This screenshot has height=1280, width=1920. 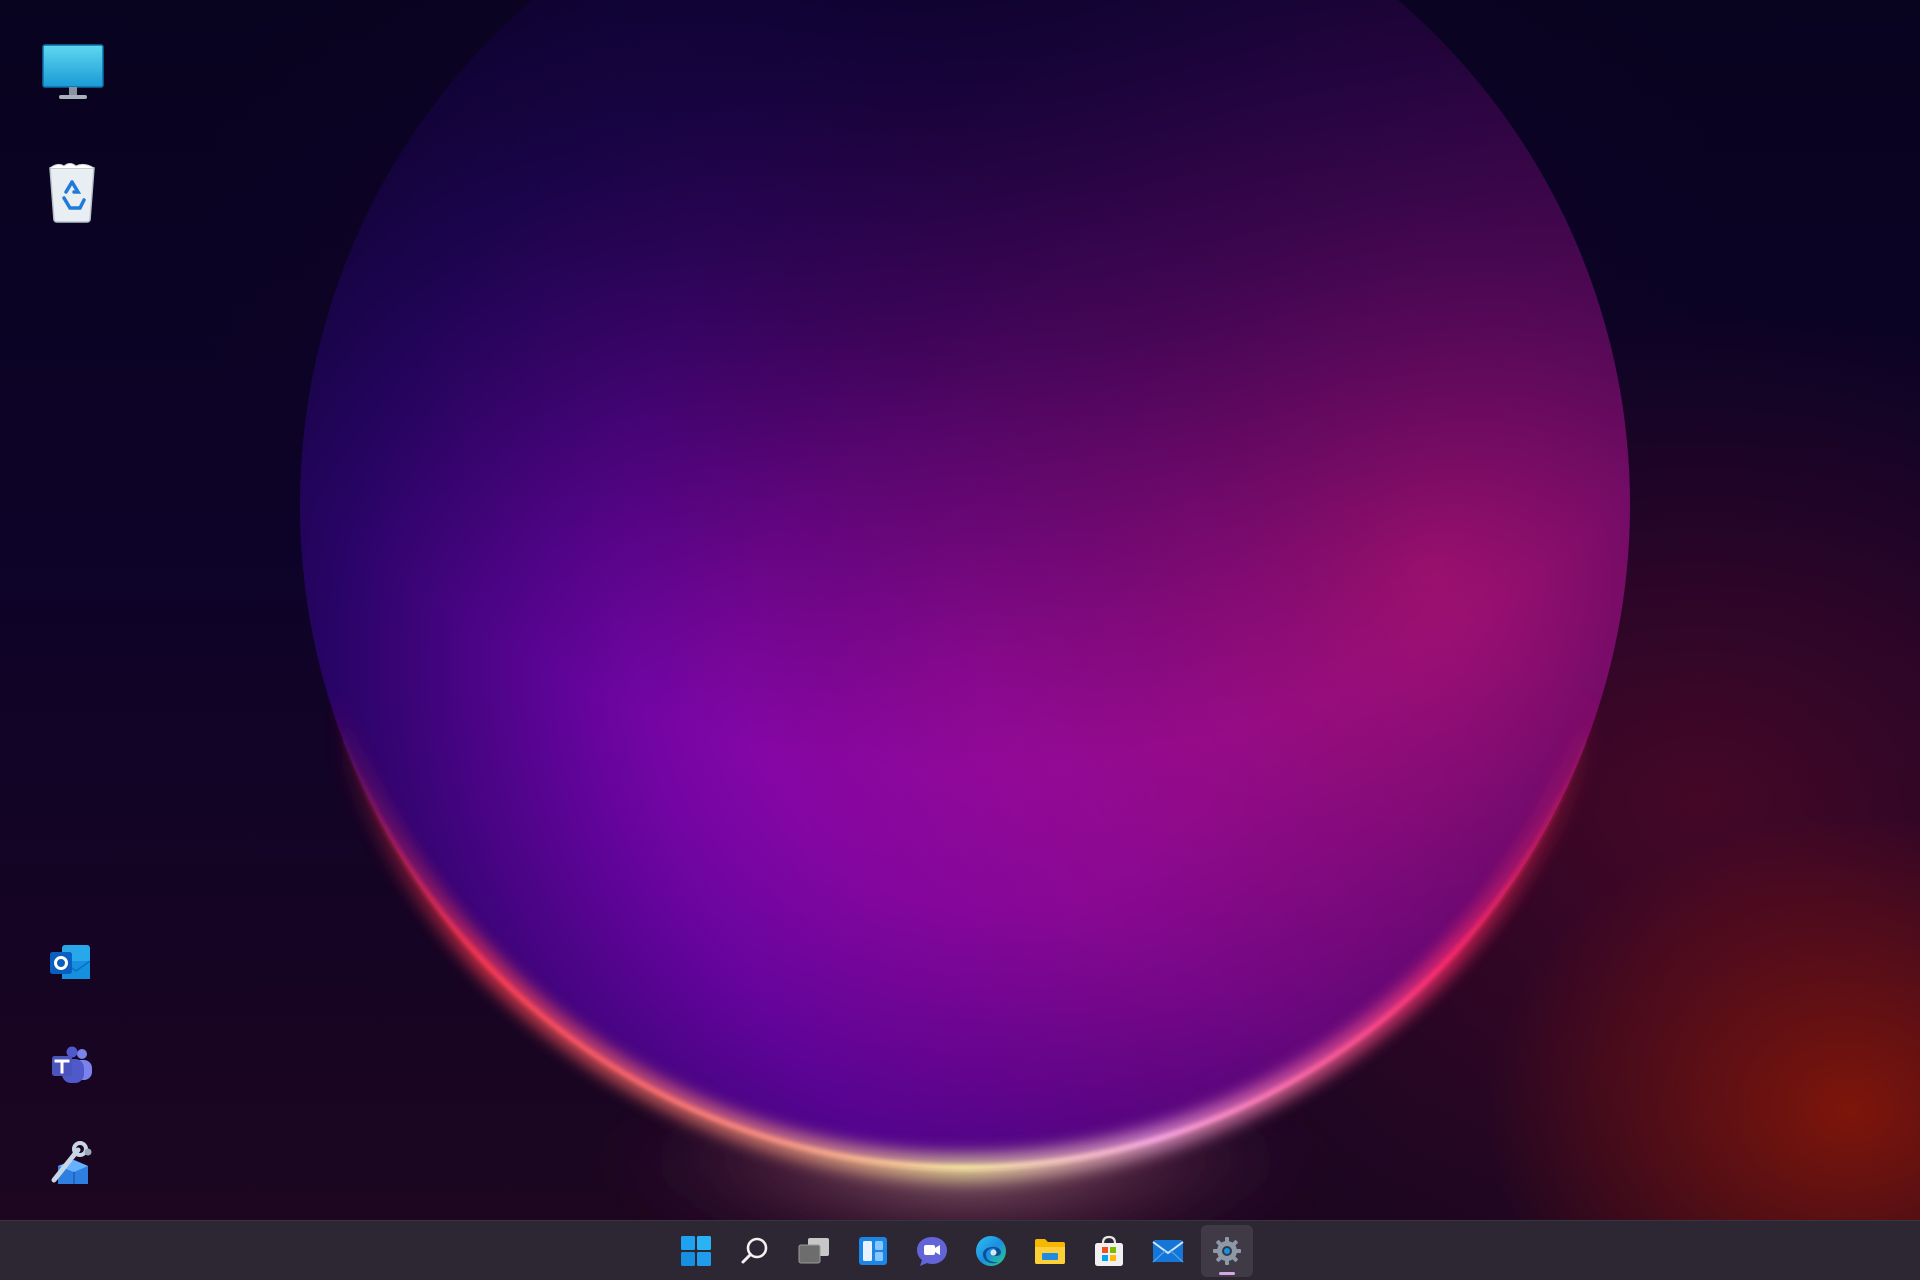 I want to click on mail-icon, so click(x=1168, y=1251).